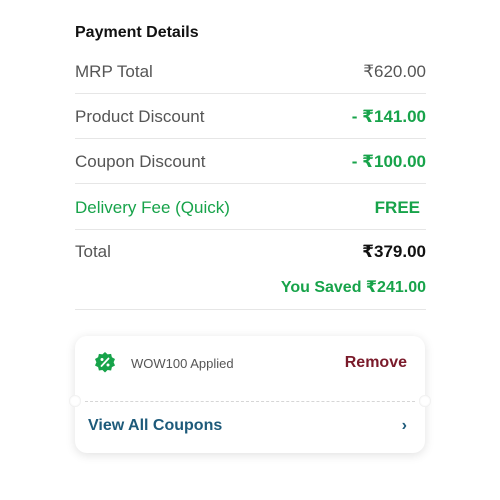  I want to click on mrp-total-label: MRP Total, so click(114, 71).